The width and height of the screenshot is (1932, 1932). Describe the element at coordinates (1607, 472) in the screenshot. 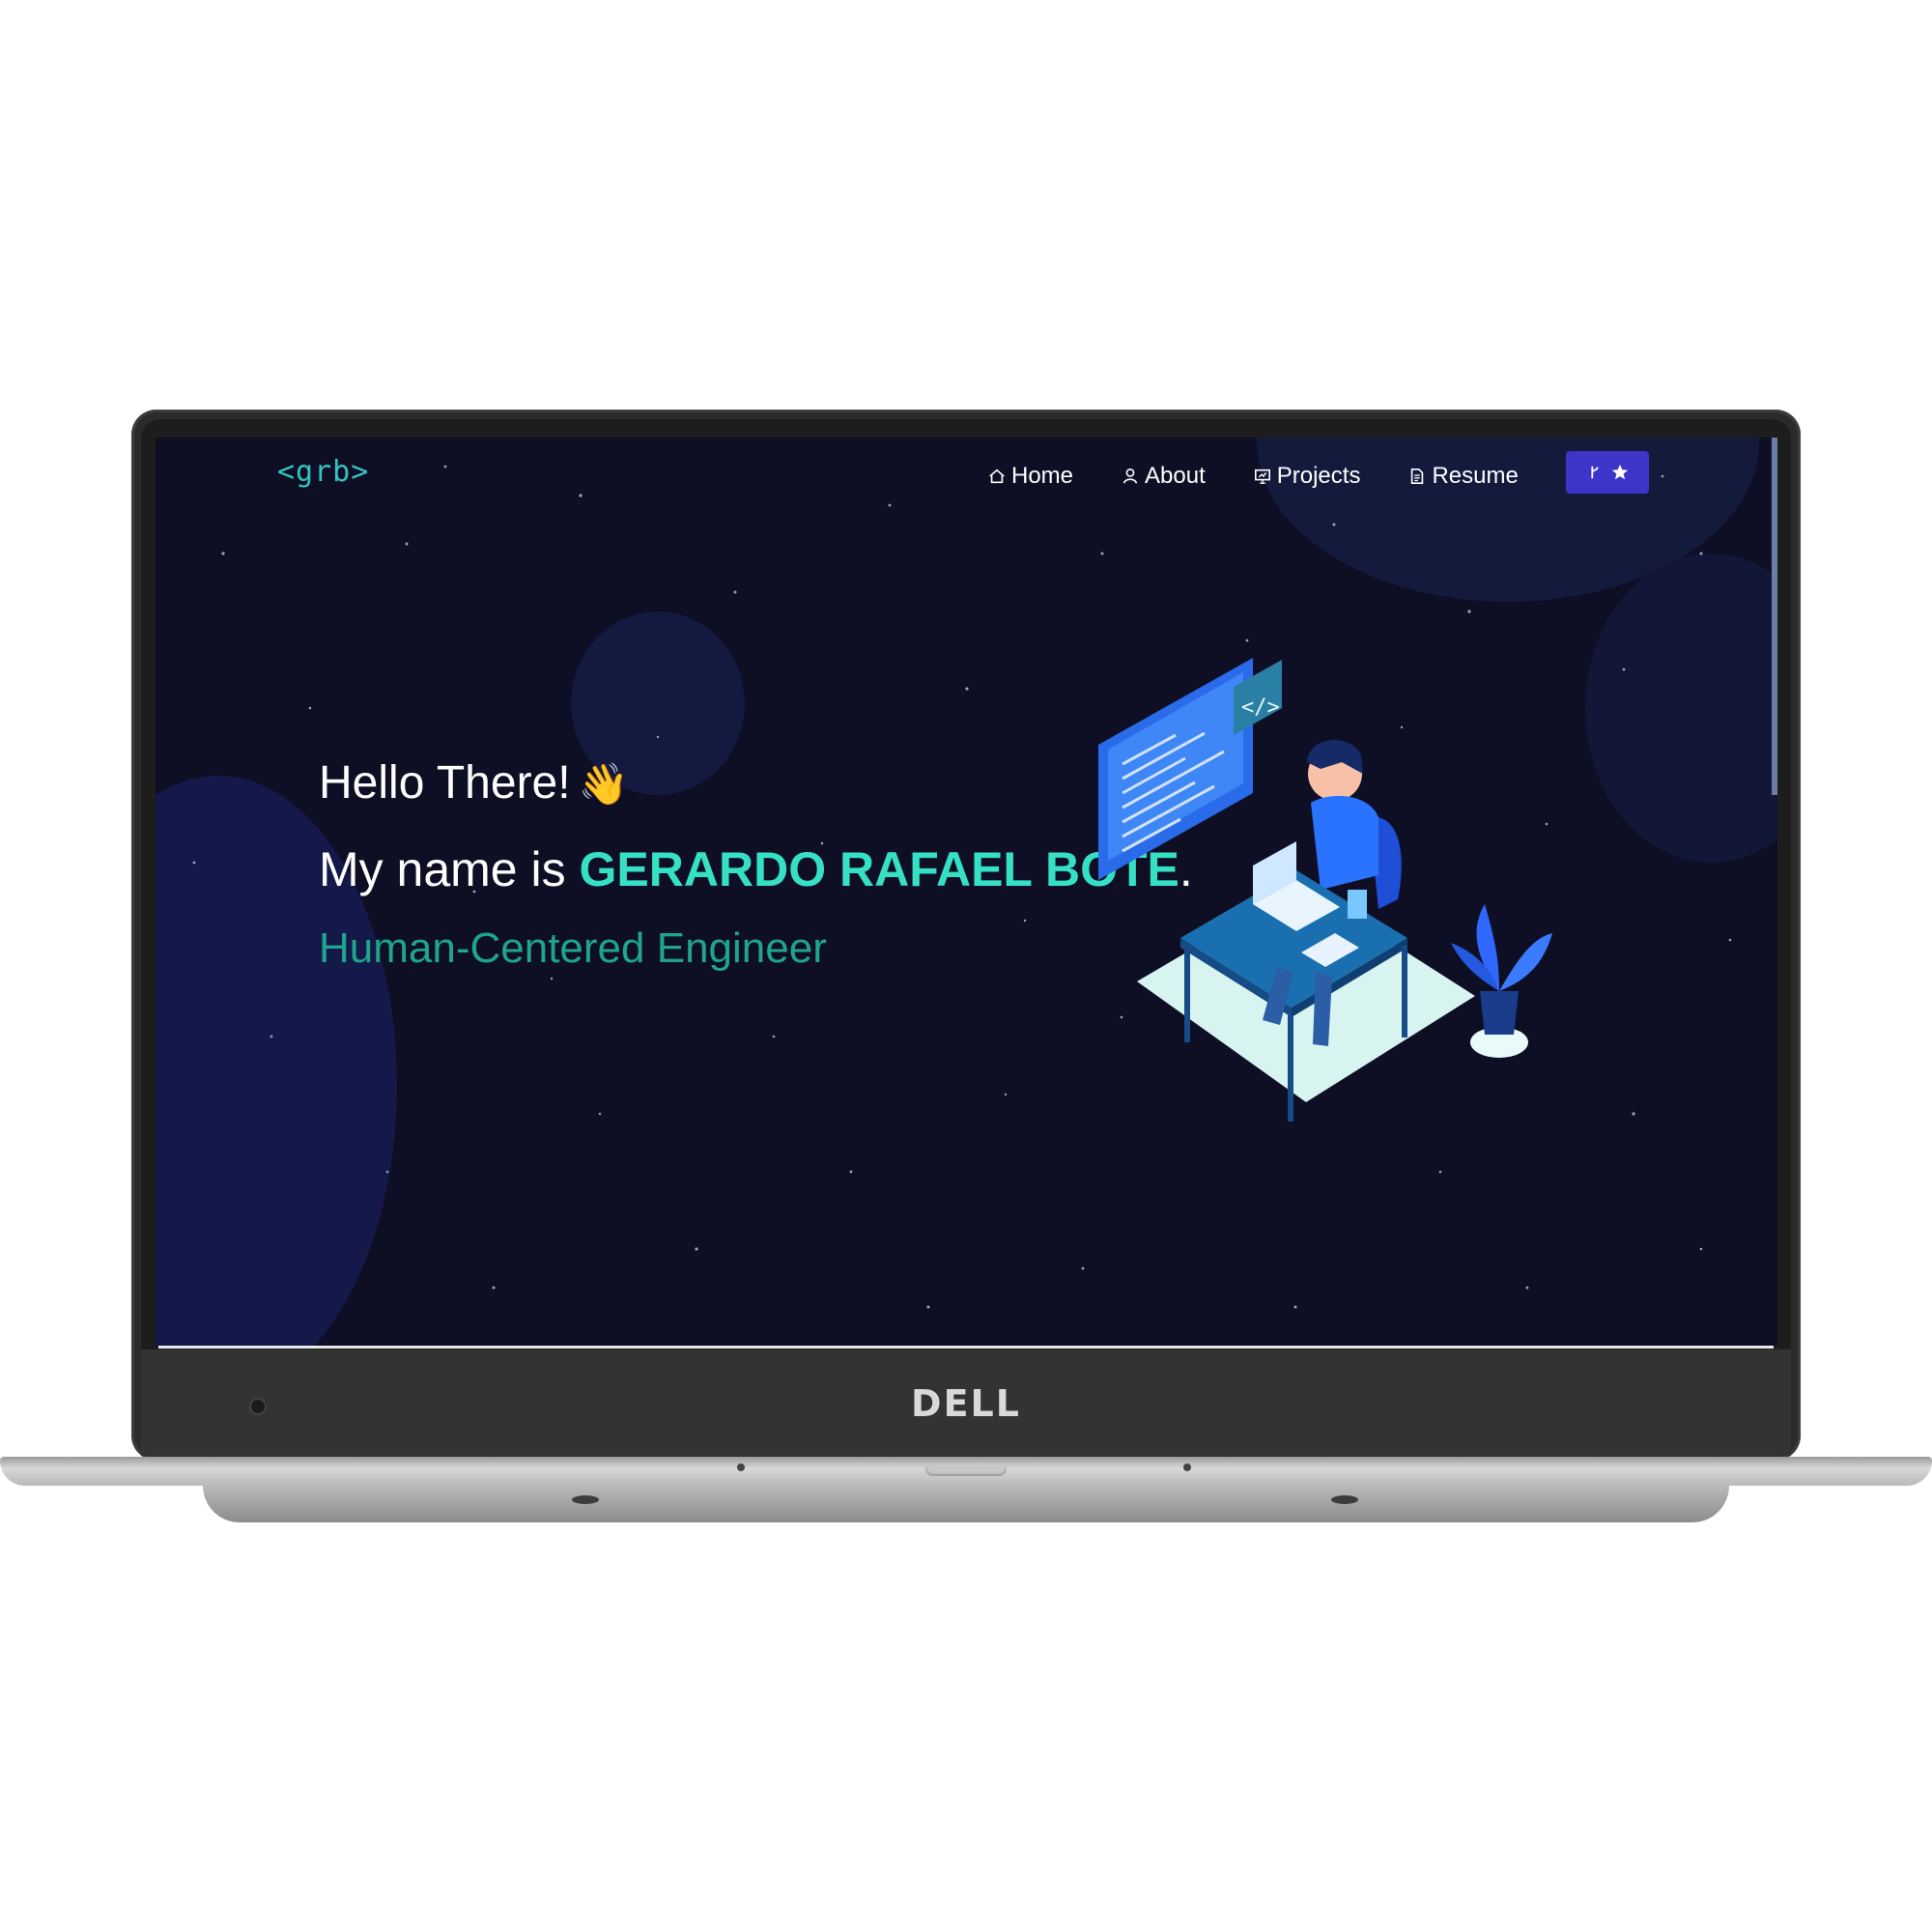

I see `github-star-button` at that location.